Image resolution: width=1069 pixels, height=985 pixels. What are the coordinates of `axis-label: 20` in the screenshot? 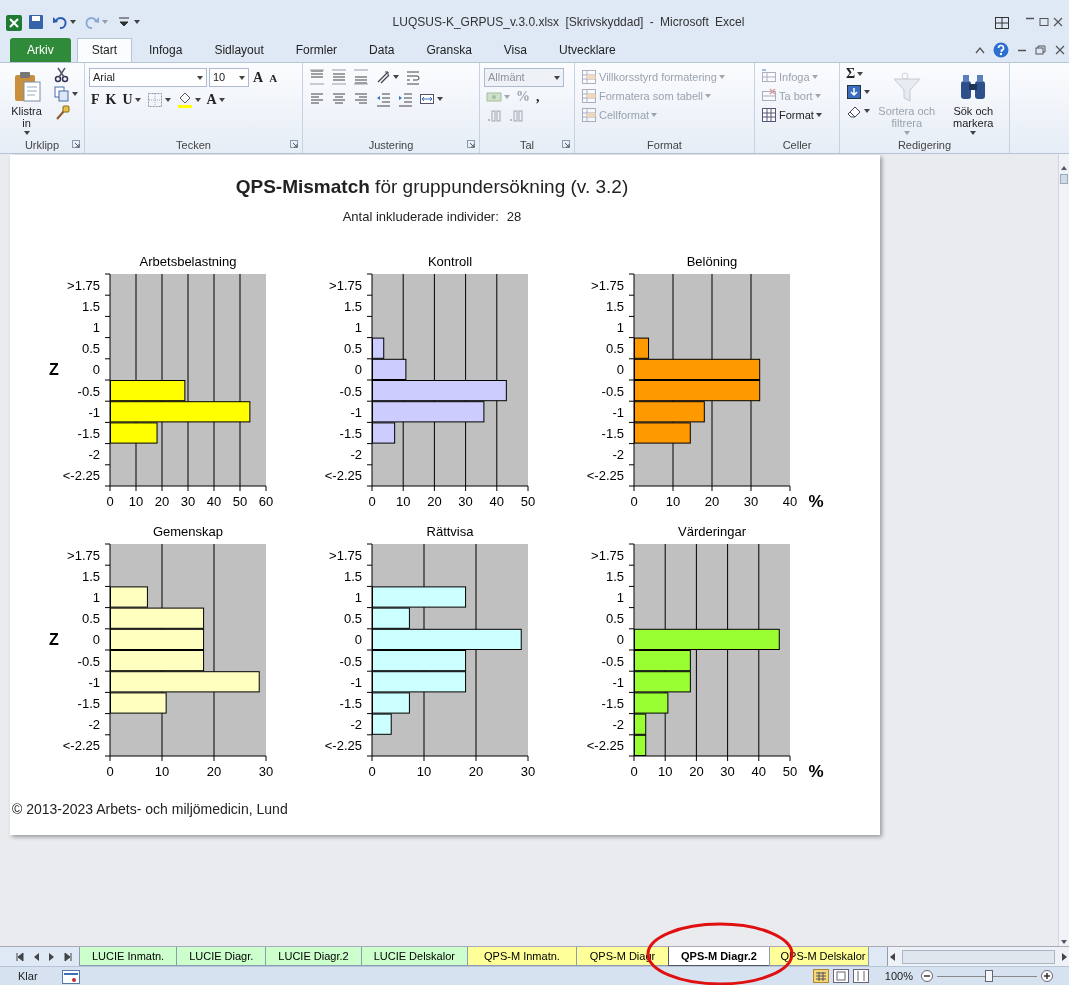 It's located at (696, 771).